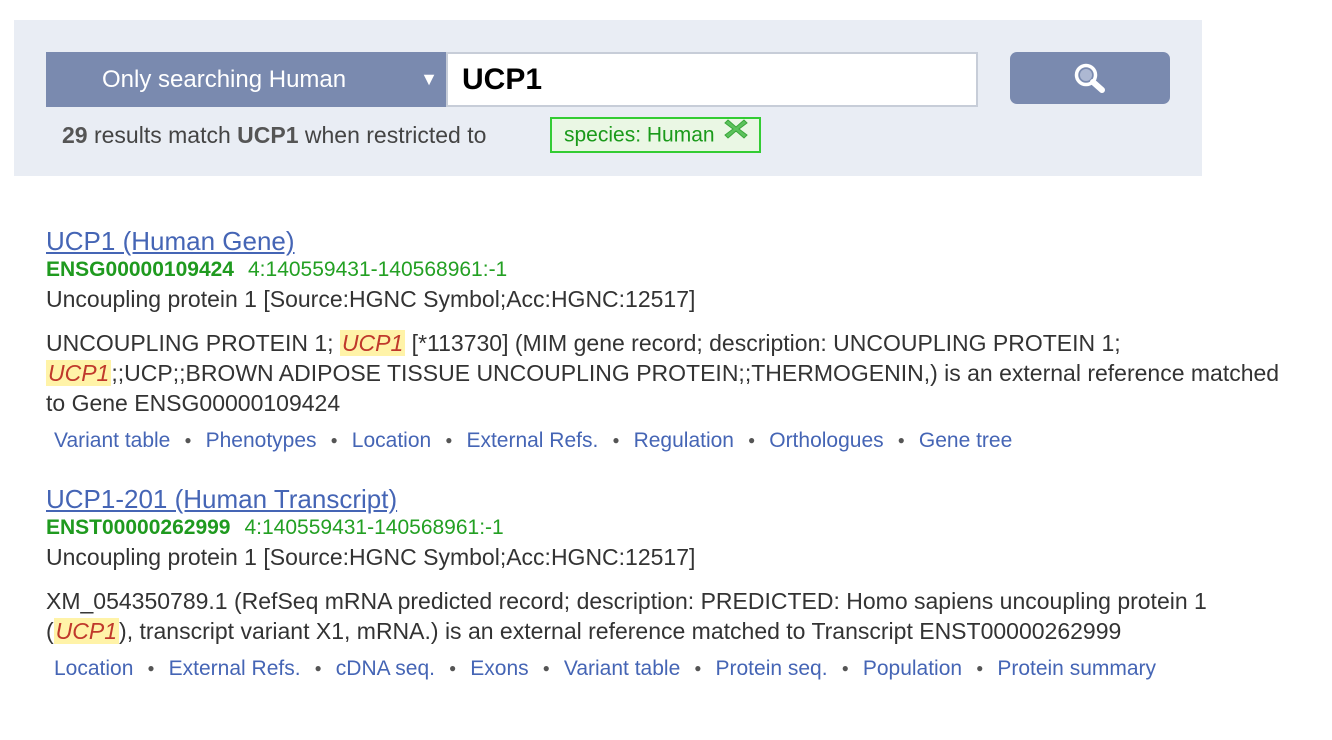 The image size is (1332, 740). Describe the element at coordinates (429, 79) in the screenshot. I see `triangle-down-icon: ▼` at that location.